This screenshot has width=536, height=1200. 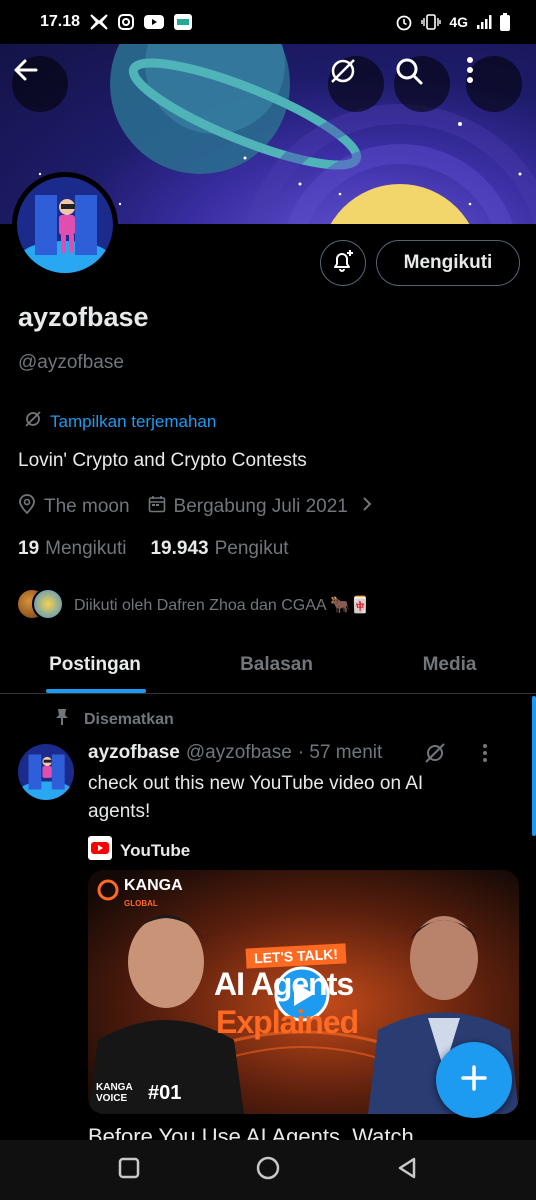 I want to click on video-headline-1: AI Agents, so click(x=284, y=984).